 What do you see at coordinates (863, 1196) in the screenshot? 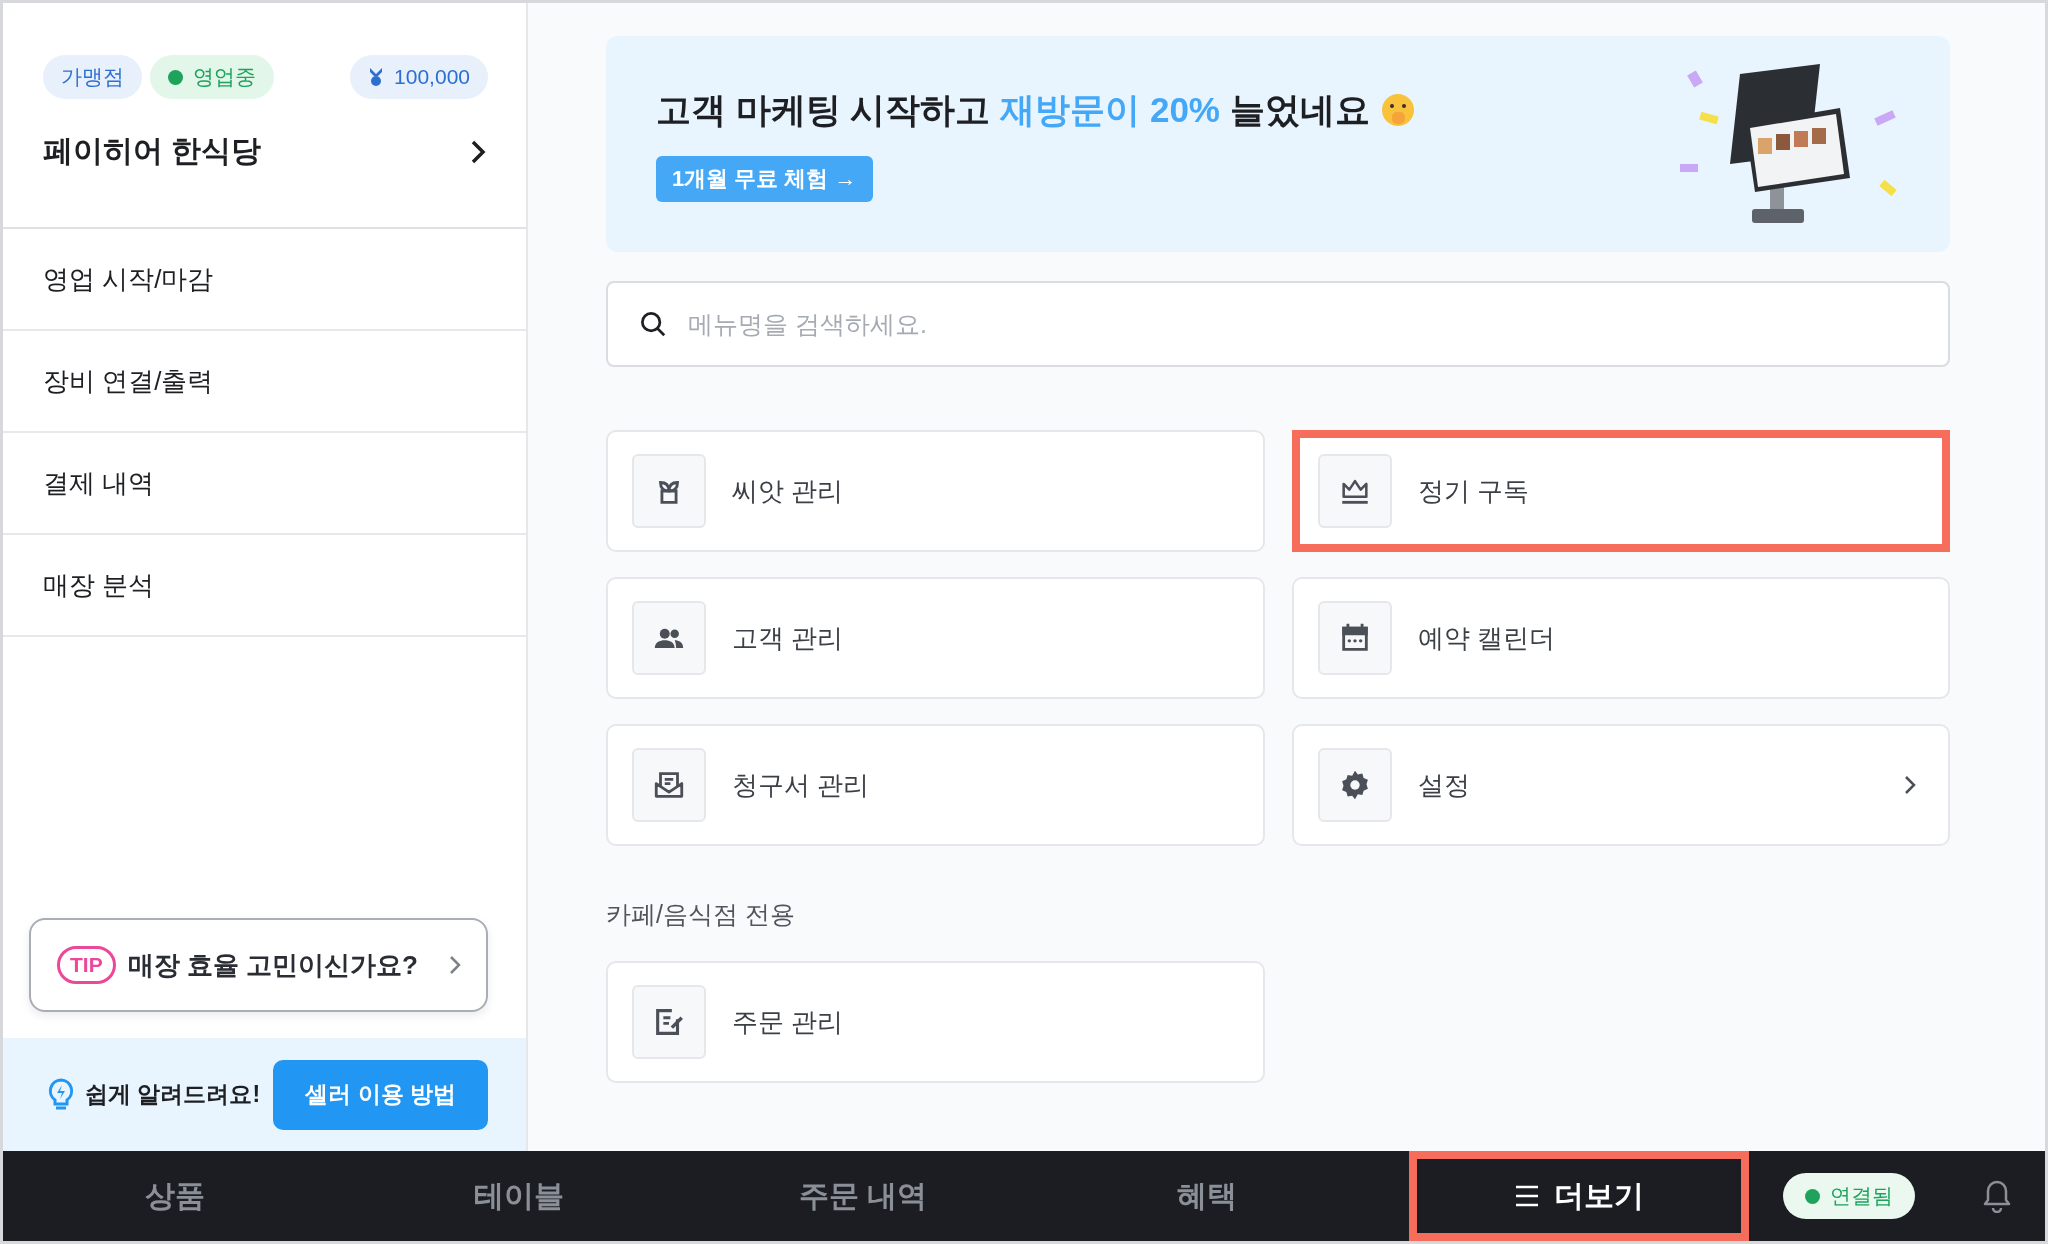
I see `nav-tab: 주문 내역` at bounding box center [863, 1196].